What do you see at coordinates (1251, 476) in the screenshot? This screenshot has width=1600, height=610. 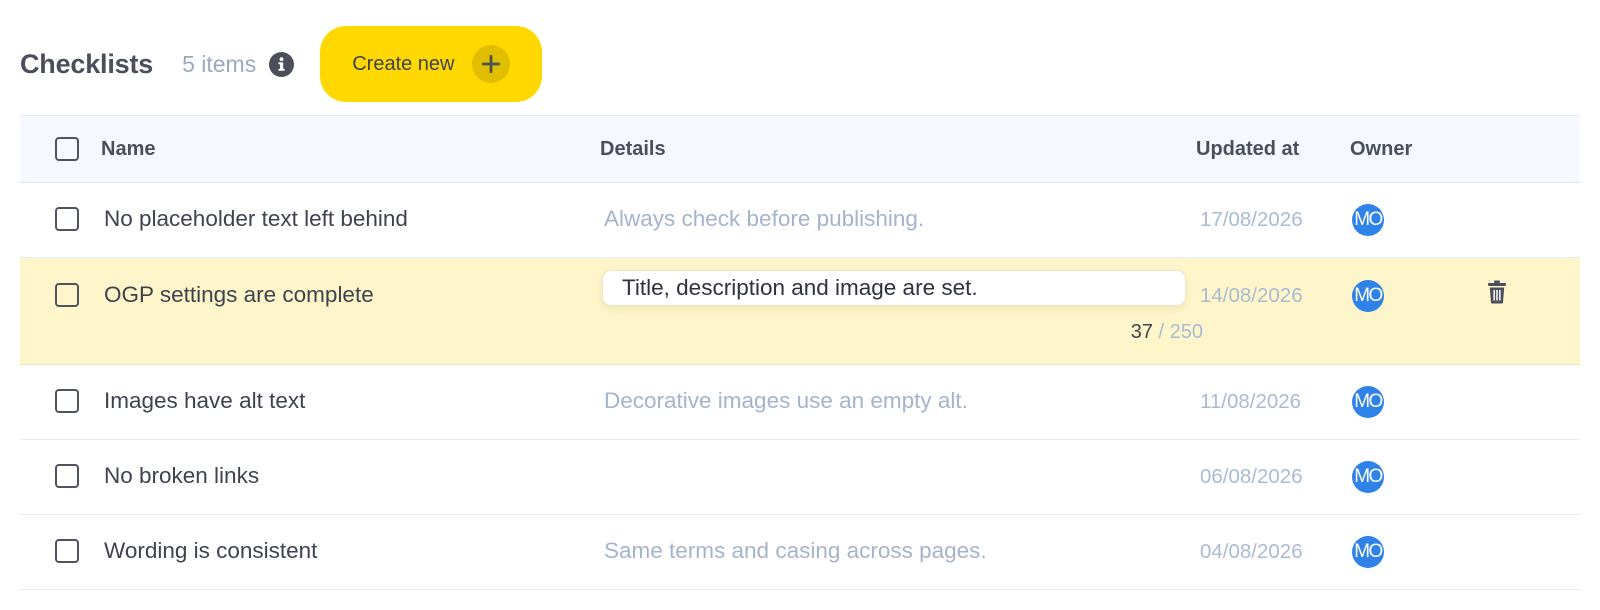 I see `row-updated-at: 06/08/2026` at bounding box center [1251, 476].